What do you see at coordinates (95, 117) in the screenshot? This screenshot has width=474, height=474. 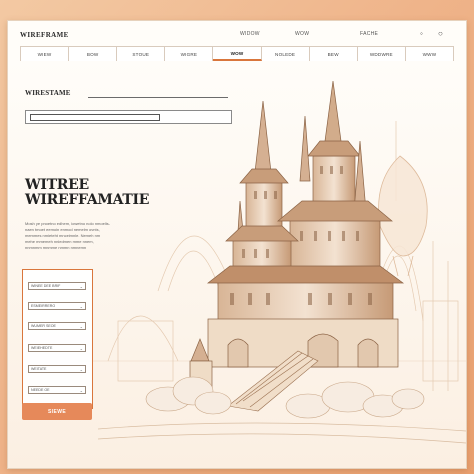 I see `hero-input-inner` at bounding box center [95, 117].